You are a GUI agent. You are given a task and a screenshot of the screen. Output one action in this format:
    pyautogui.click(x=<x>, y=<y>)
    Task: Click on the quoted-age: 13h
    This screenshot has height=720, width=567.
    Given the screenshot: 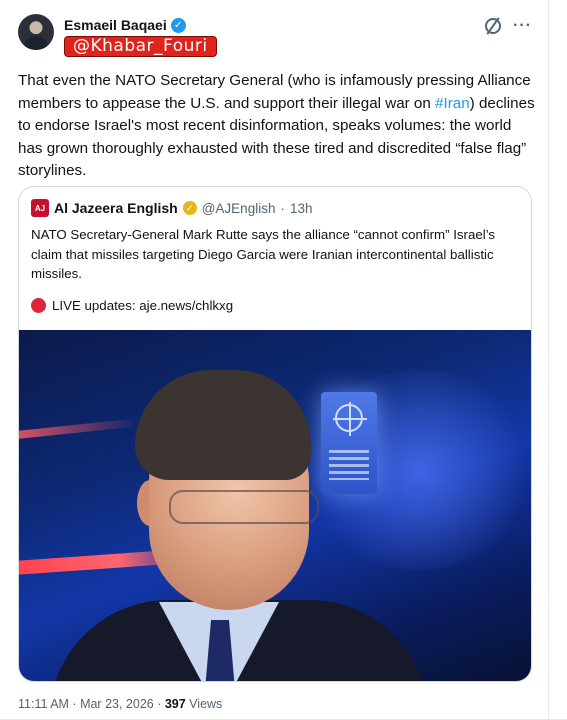 What is the action you would take?
    pyautogui.click(x=301, y=208)
    